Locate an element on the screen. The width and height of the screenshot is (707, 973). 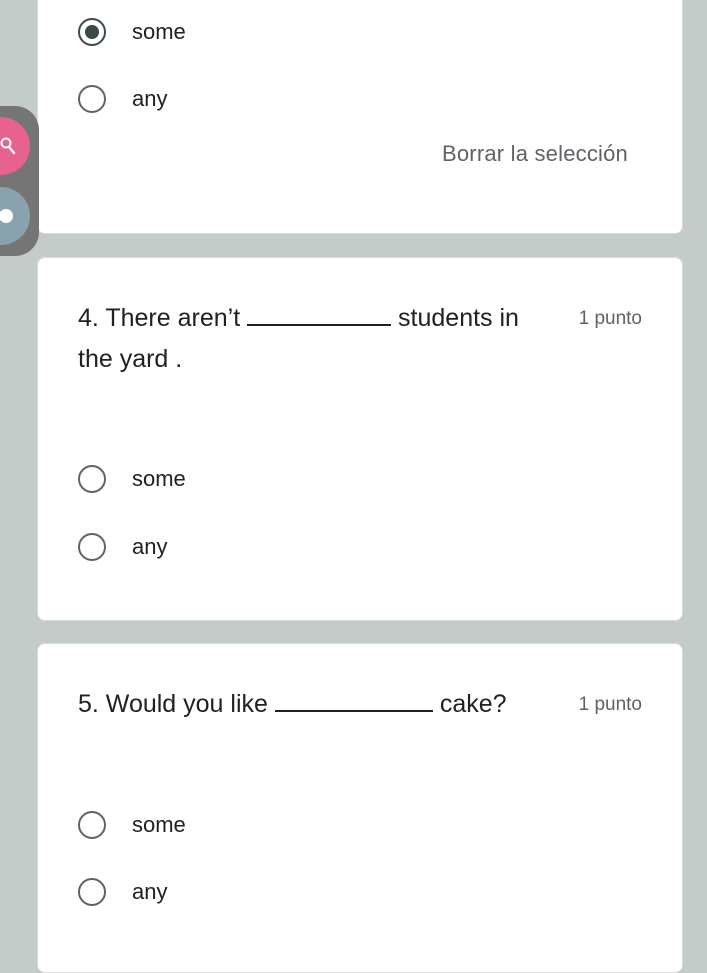
radio-button-checked is located at coordinates (92, 32).